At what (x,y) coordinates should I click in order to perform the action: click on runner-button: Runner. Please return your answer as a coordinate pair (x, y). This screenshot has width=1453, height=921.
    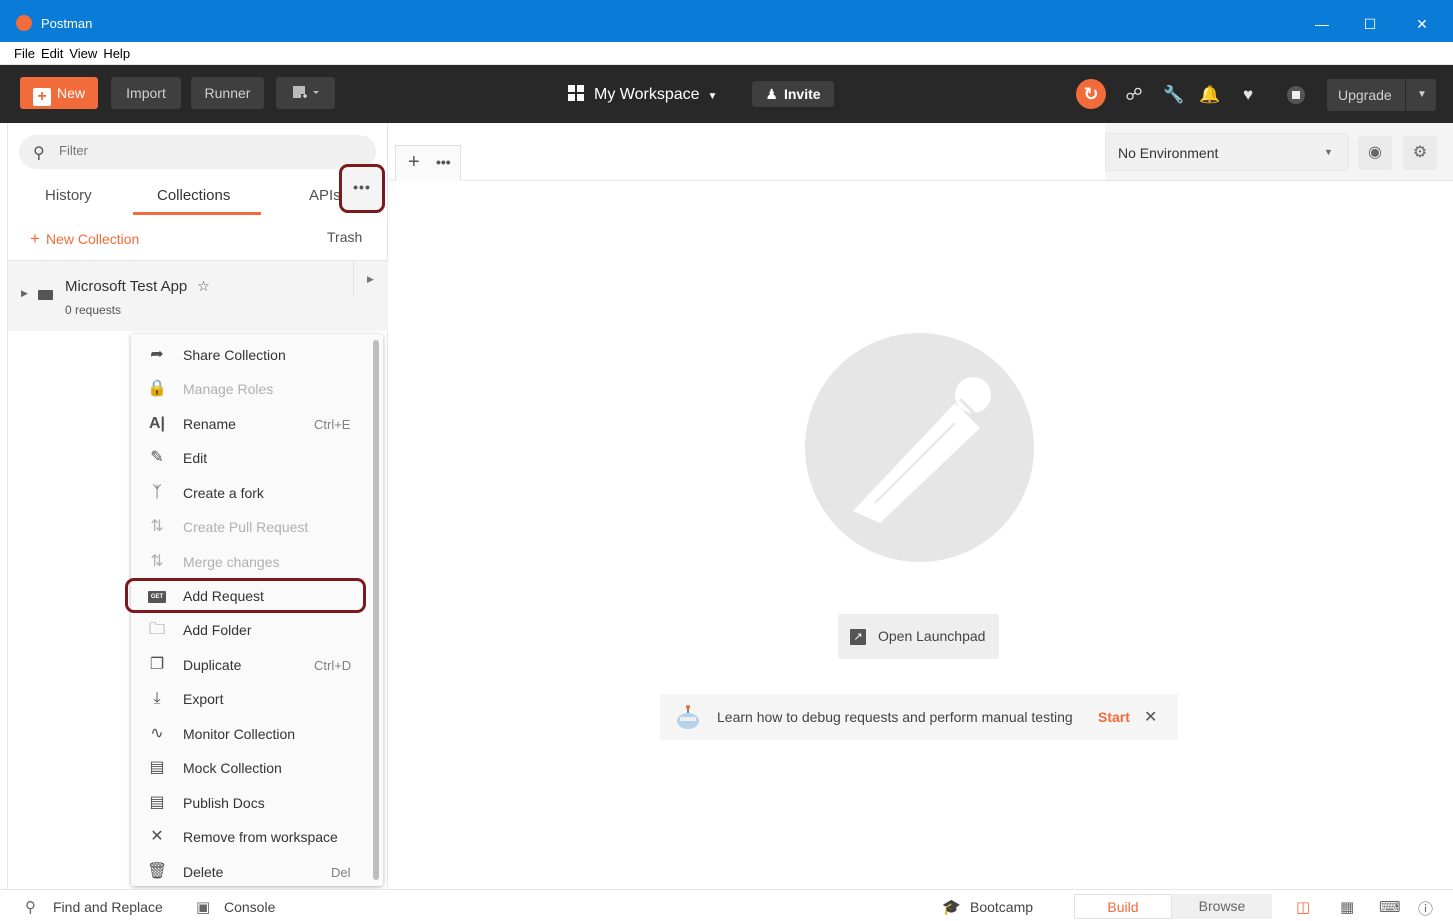
    Looking at the image, I should click on (227, 93).